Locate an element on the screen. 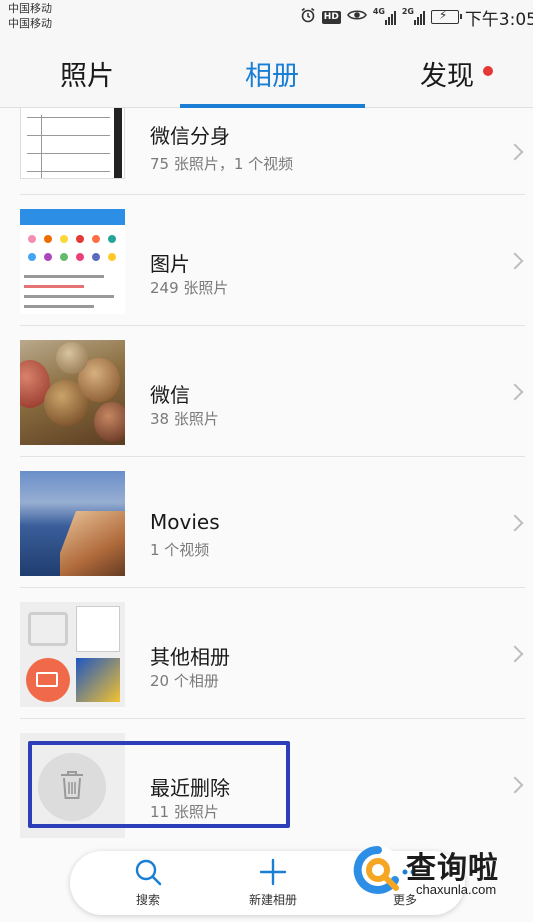  album-title: 微信 is located at coordinates (170, 395).